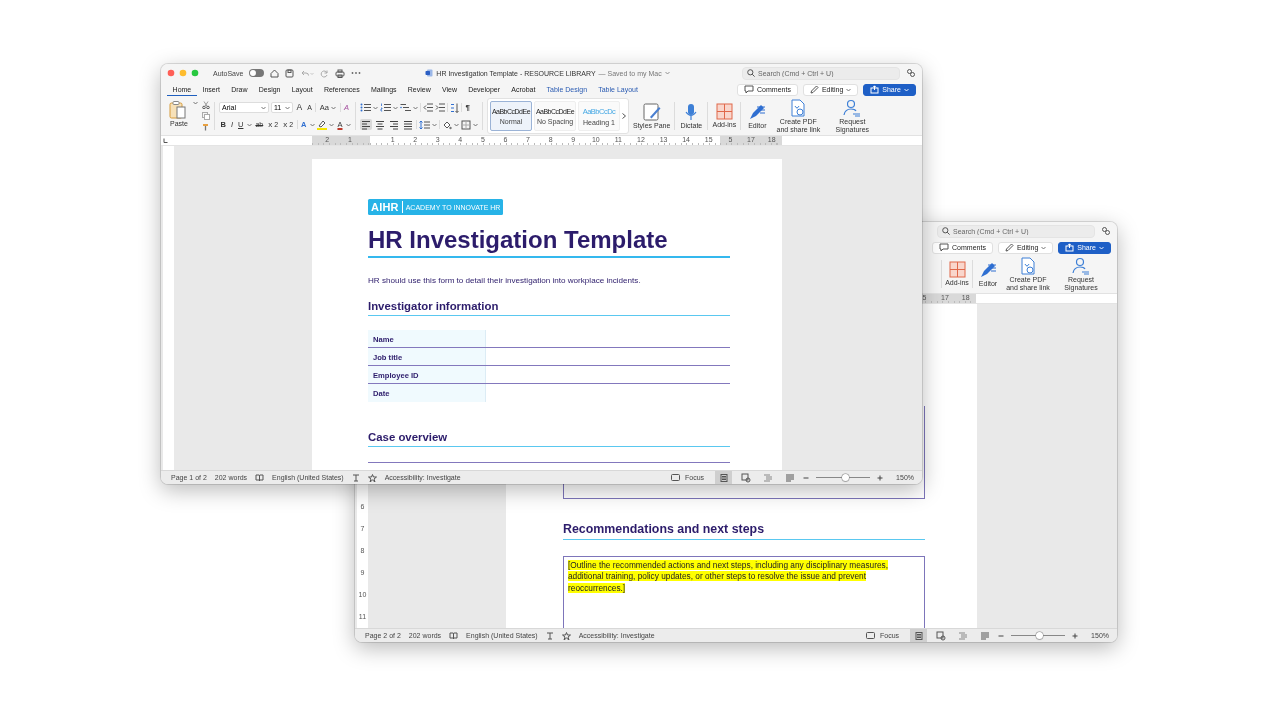 The height and width of the screenshot is (720, 1280). I want to click on search-icon, so click(946, 231).